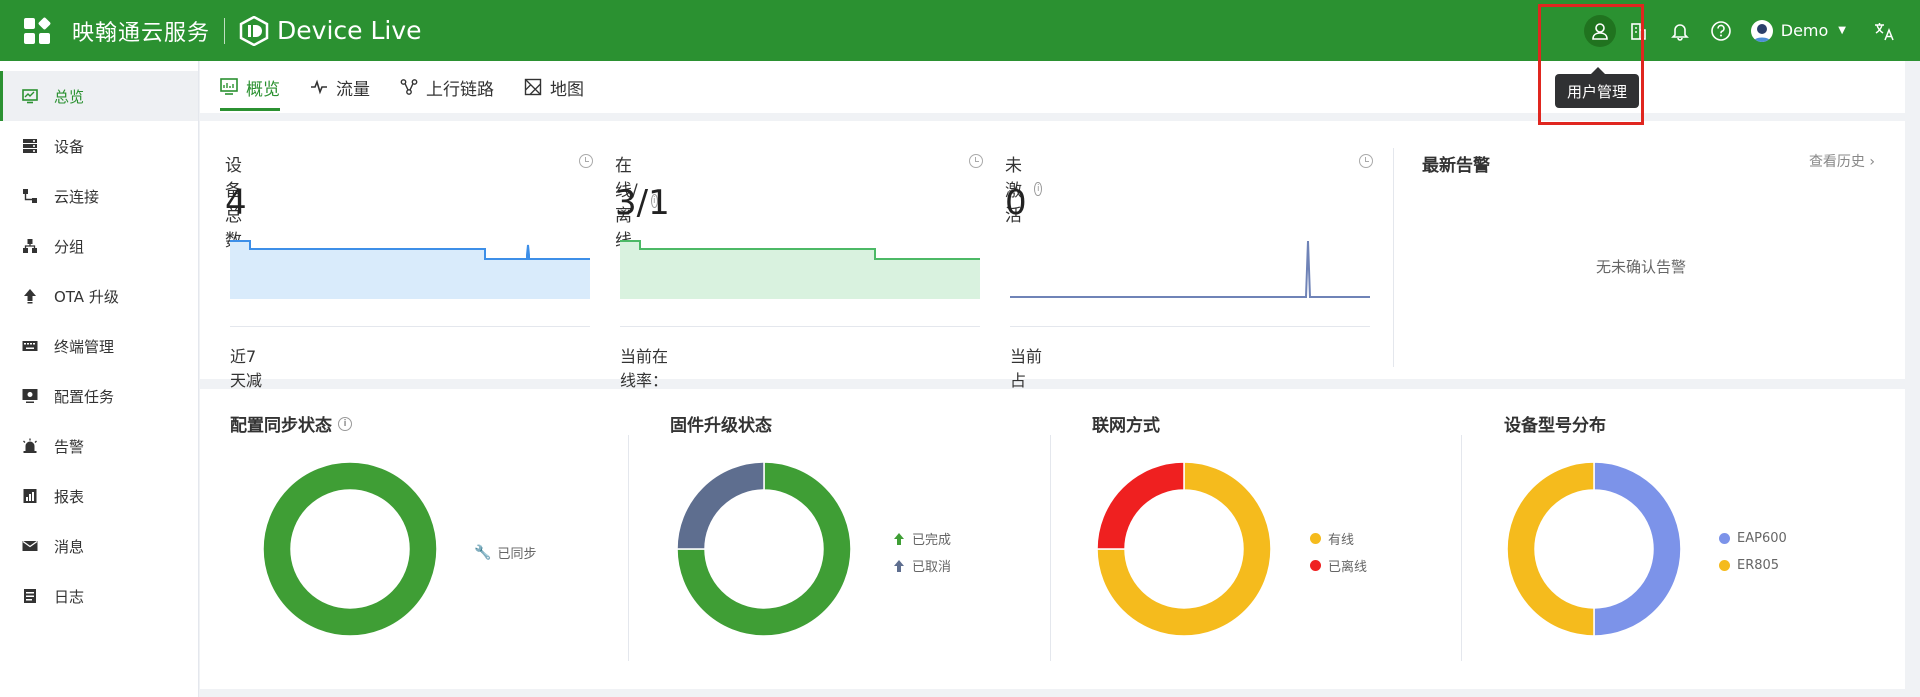 This screenshot has width=1920, height=697. What do you see at coordinates (720, 505) in the screenshot?
I see `donut-slice-已取消` at bounding box center [720, 505].